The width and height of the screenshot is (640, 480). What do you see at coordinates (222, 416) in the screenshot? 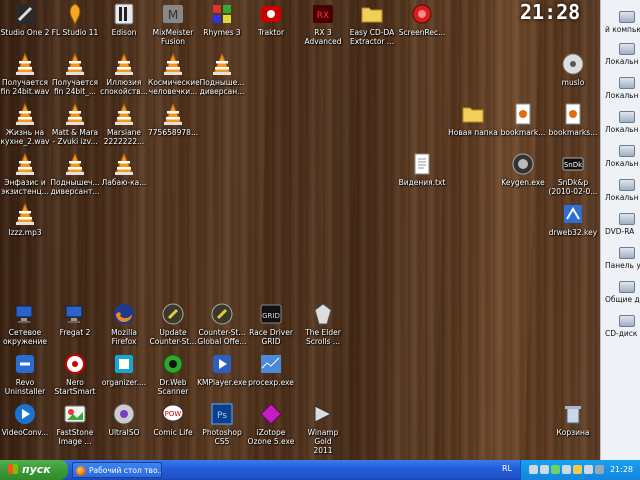
I see `svg-text: Ps` at bounding box center [222, 416].